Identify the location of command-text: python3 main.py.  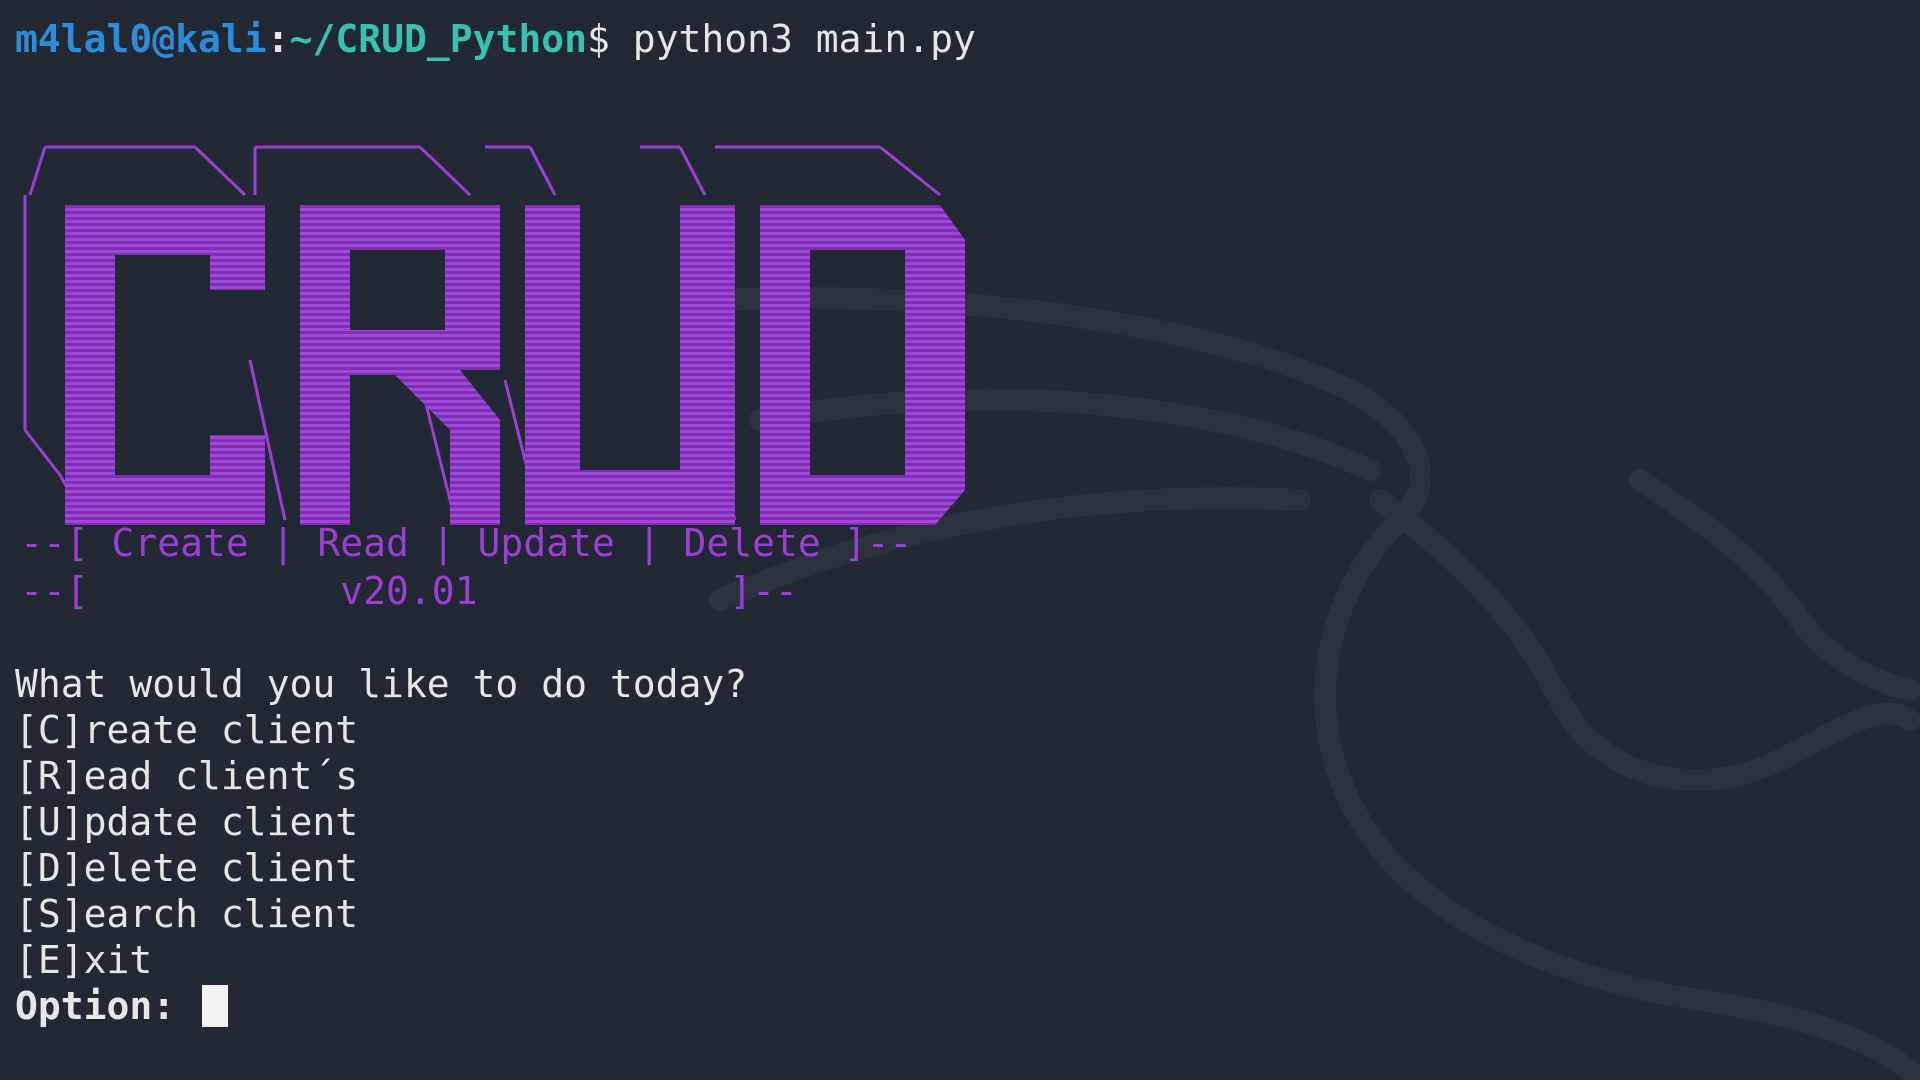
(804, 39).